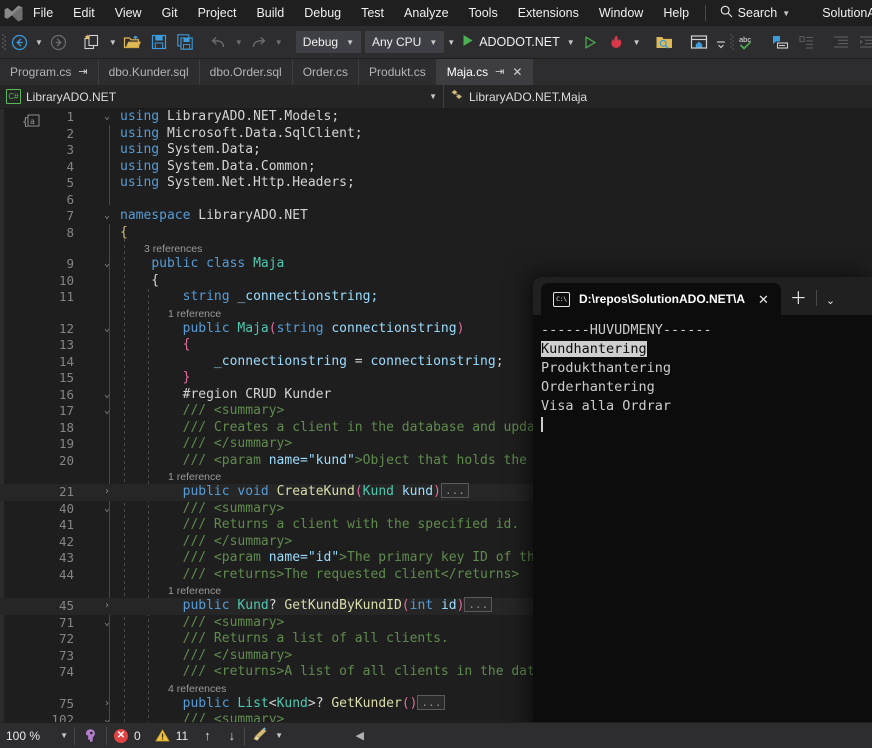 This screenshot has height=748, width=872. I want to click on comment-selection-icon, so click(781, 42).